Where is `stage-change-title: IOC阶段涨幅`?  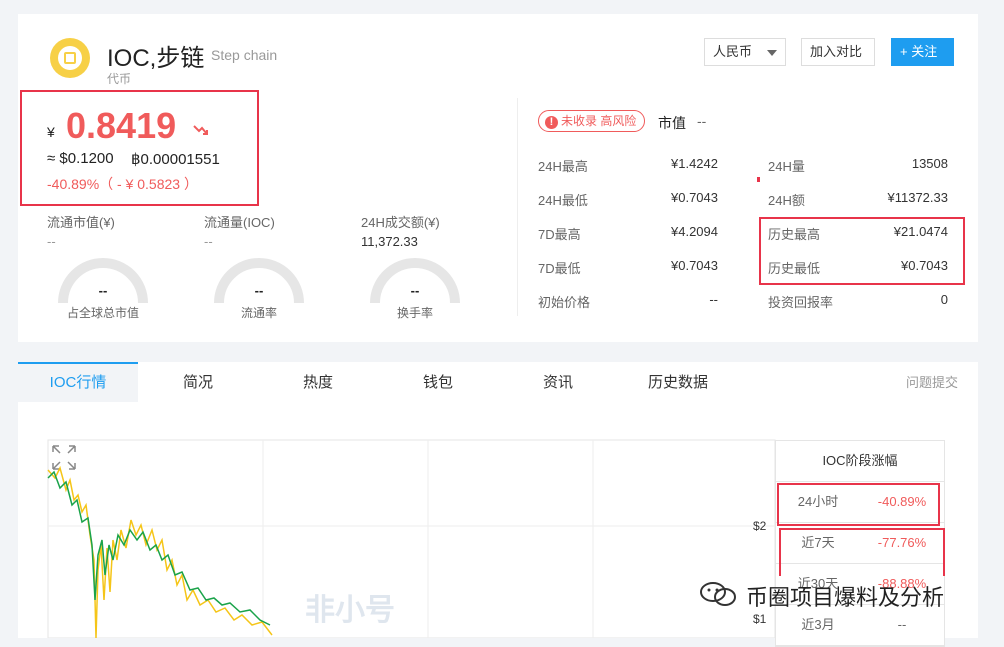
stage-change-title: IOC阶段涨幅 is located at coordinates (860, 461).